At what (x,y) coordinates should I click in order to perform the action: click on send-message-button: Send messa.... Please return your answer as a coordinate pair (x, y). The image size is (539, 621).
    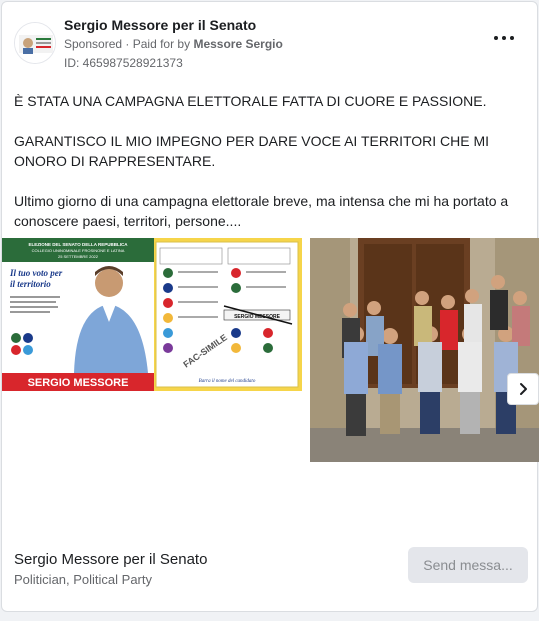
    Looking at the image, I should click on (468, 565).